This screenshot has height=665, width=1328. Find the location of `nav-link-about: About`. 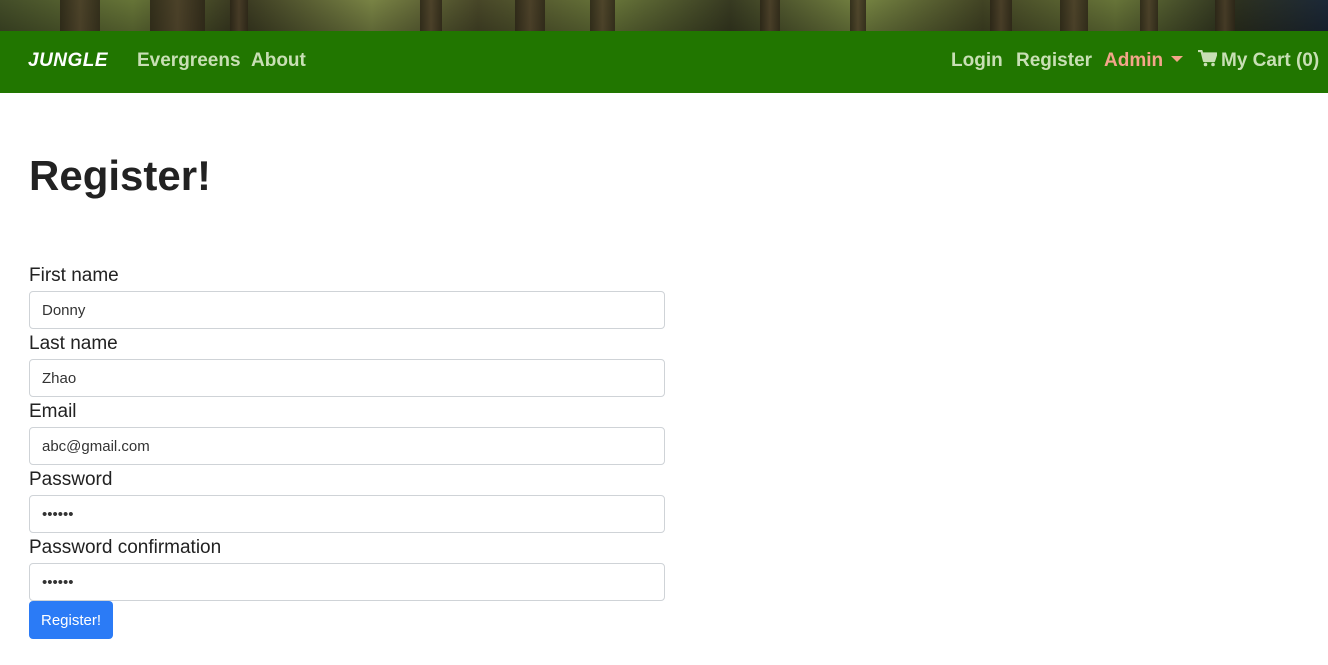

nav-link-about: About is located at coordinates (278, 61).